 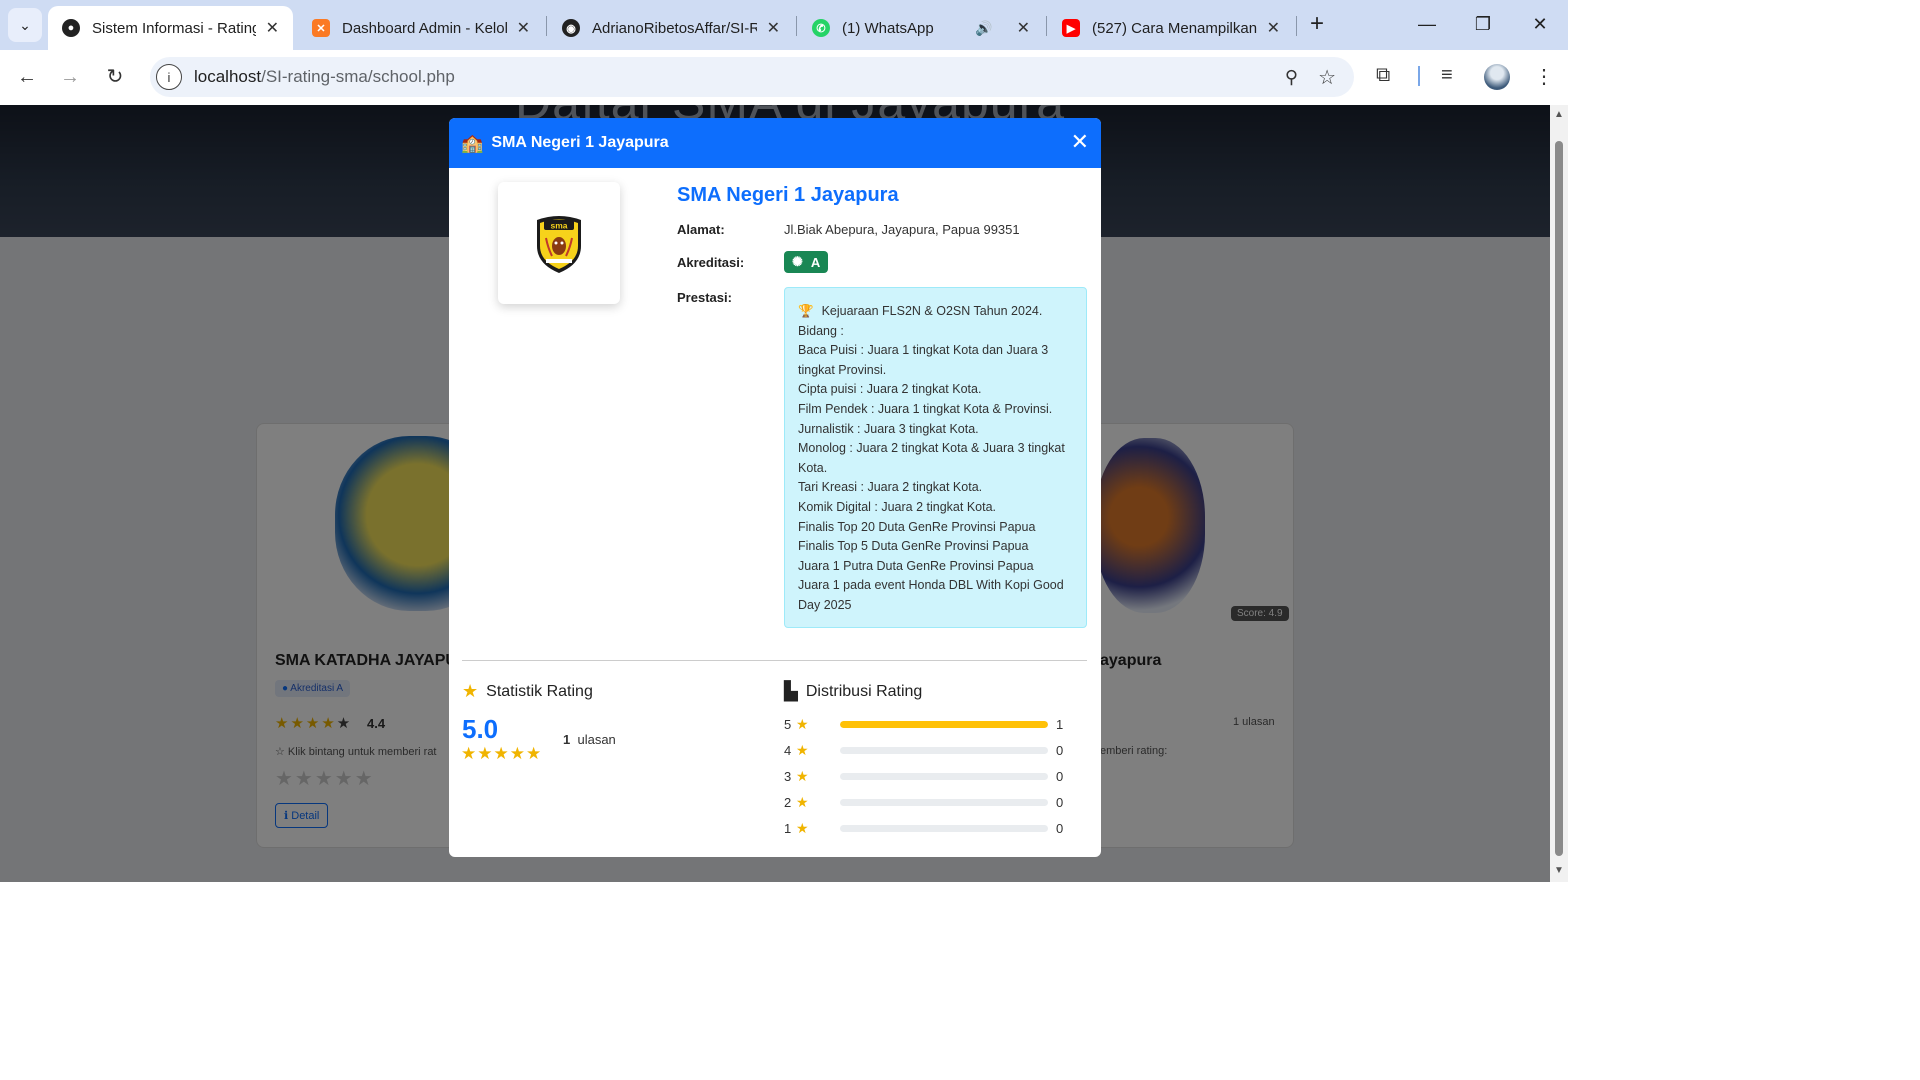 I want to click on modal-header: 🏫 SMA Negeri 1 Jayapura ✕, so click(x=775, y=143).